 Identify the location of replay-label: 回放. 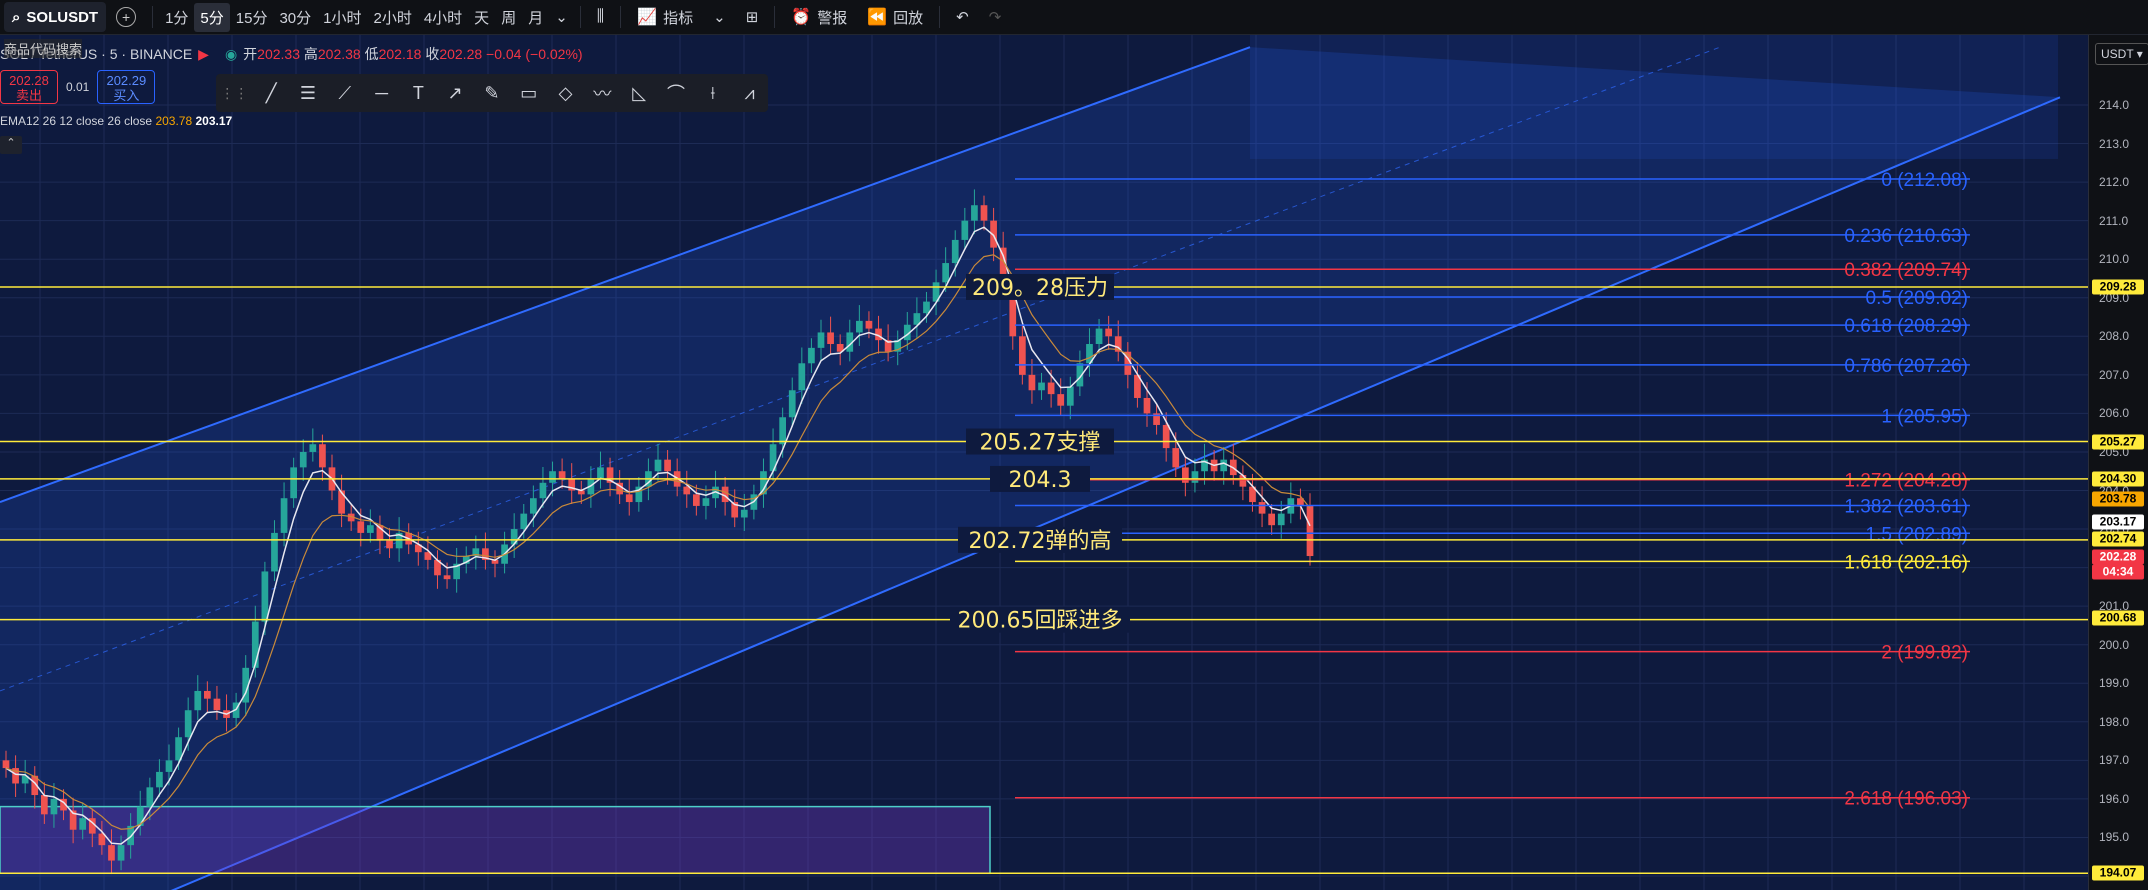
(908, 18).